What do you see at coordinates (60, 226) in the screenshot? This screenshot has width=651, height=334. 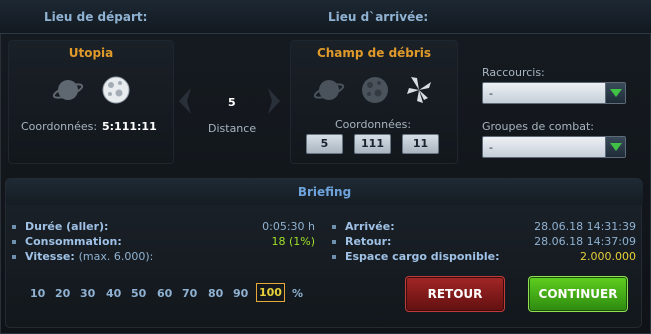 I see `duration-label: Durée (aller):` at bounding box center [60, 226].